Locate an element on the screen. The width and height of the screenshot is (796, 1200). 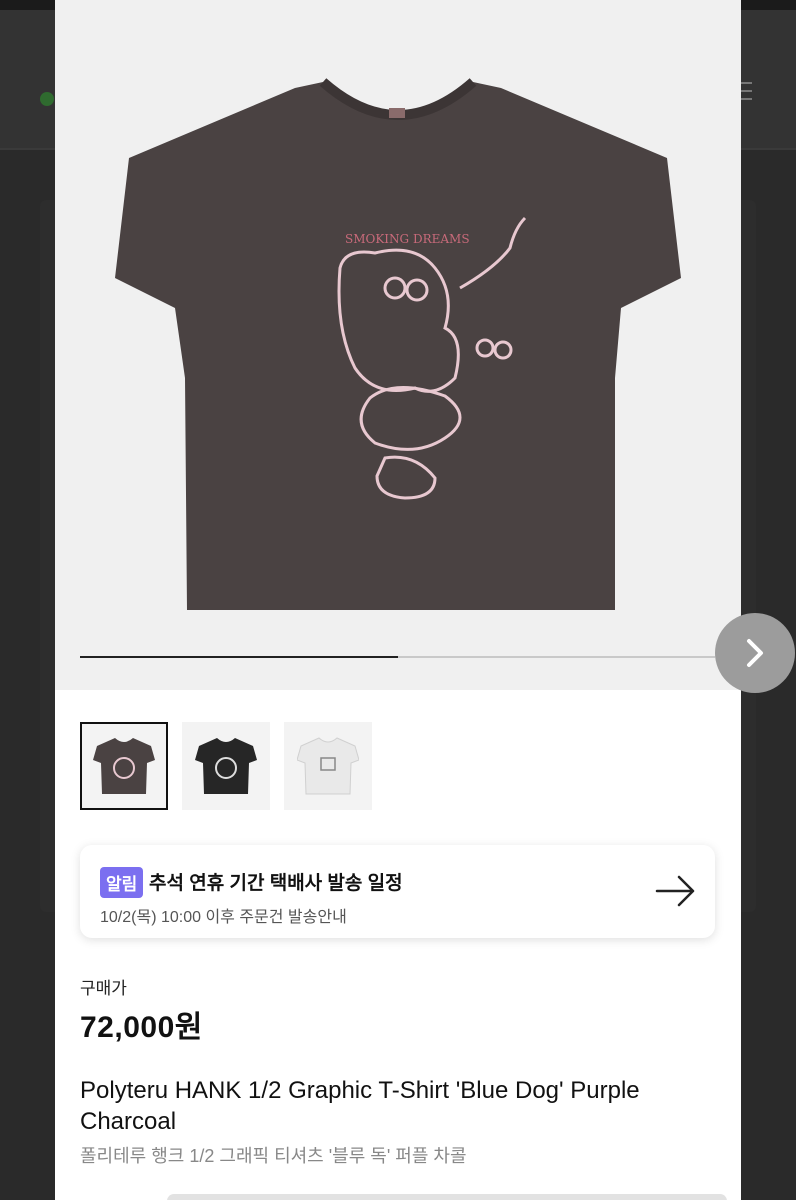
next-image-button is located at coordinates (755, 653).